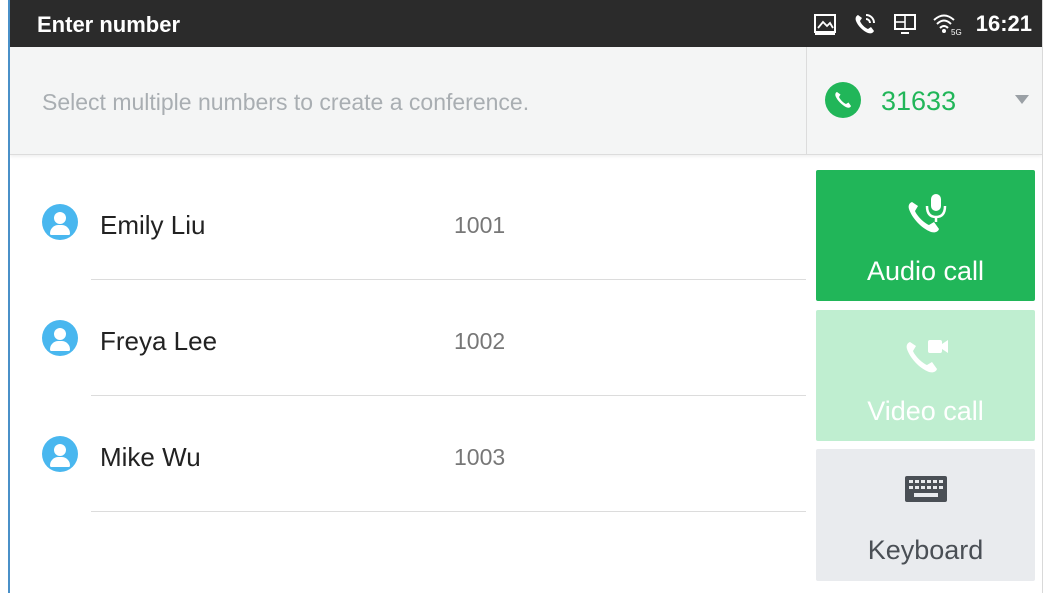  Describe the element at coordinates (926, 217) in the screenshot. I see `audio-call-icon` at that location.